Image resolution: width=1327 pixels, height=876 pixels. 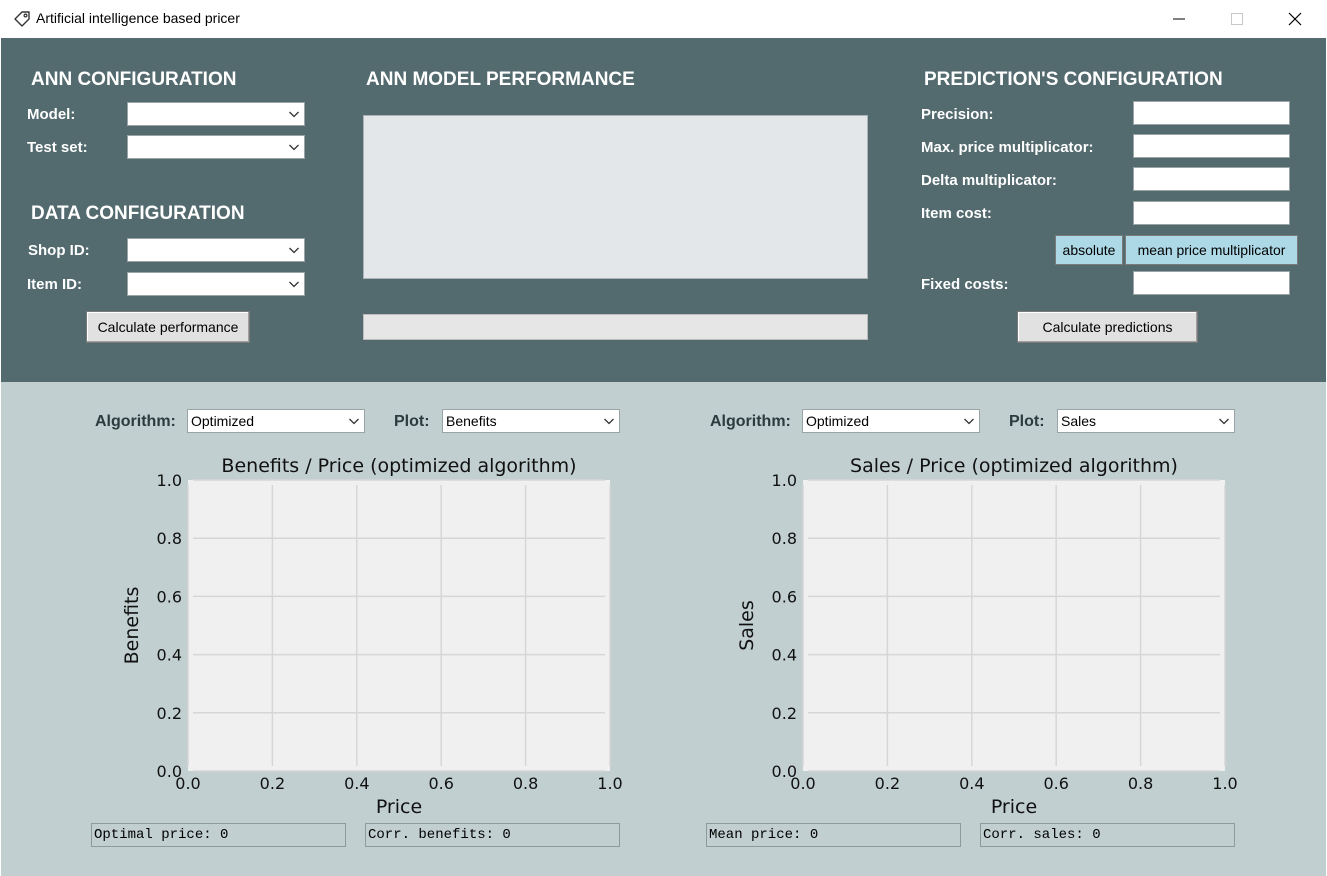 I want to click on delta-multiplicator-label: Delta multiplicator:, so click(x=989, y=180).